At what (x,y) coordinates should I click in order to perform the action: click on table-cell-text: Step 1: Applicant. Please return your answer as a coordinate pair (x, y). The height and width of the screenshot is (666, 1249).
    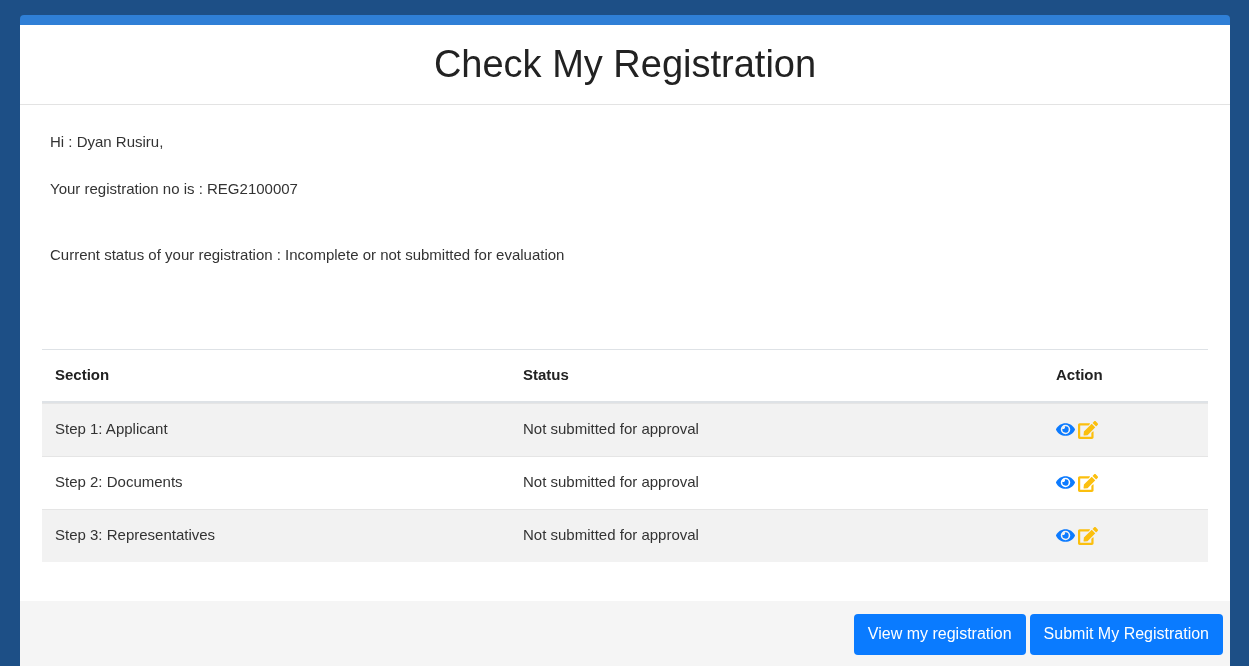
    Looking at the image, I should click on (112, 429).